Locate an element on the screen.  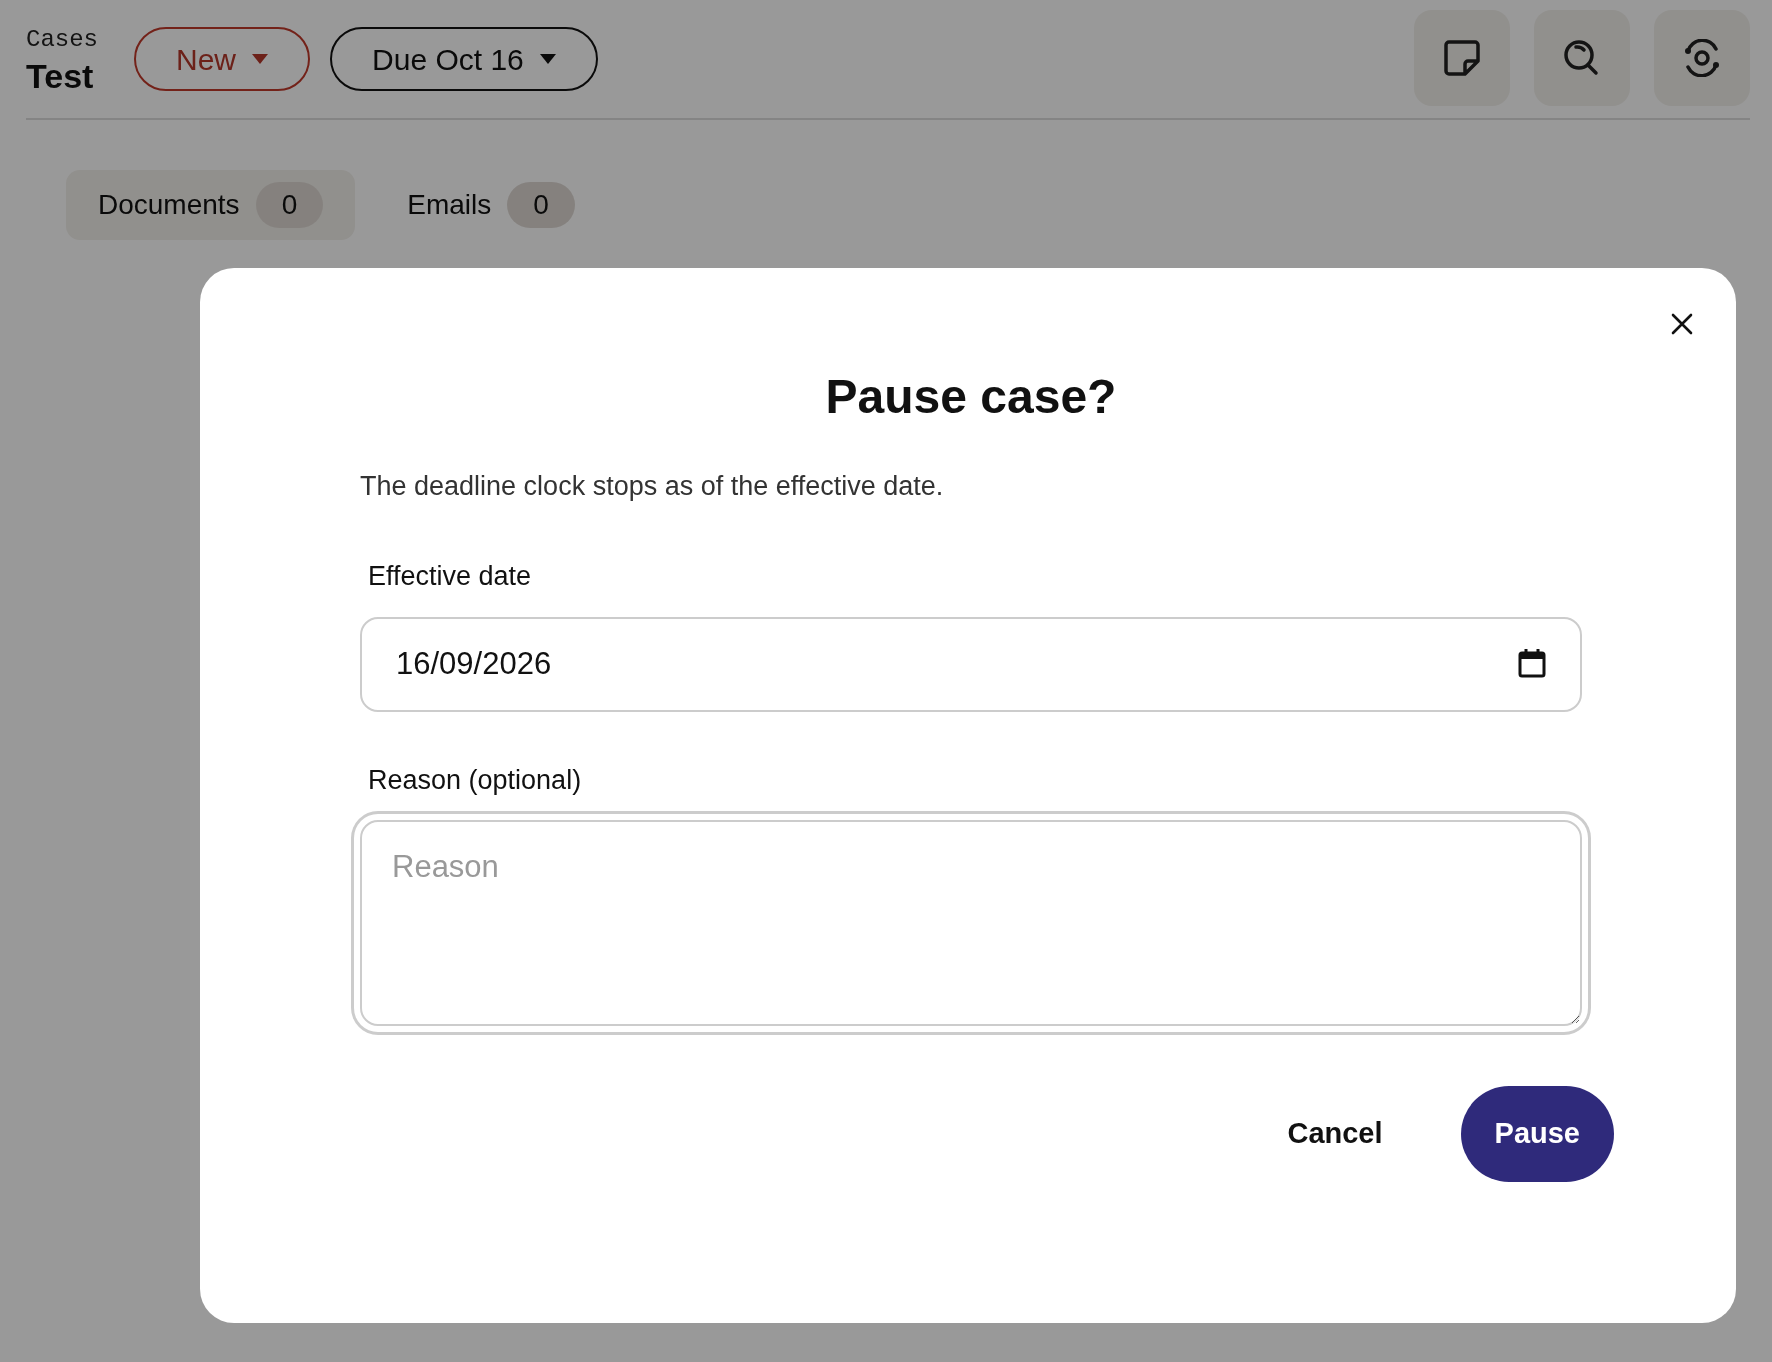
status-dropdown: New is located at coordinates (222, 59).